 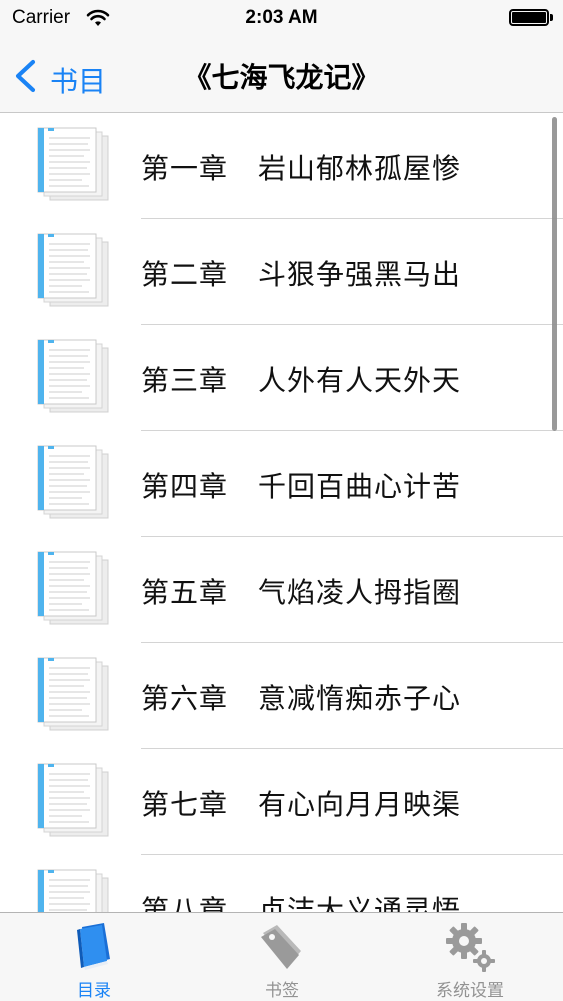 I want to click on tab-system-settings: 系统设置, so click(x=469, y=957).